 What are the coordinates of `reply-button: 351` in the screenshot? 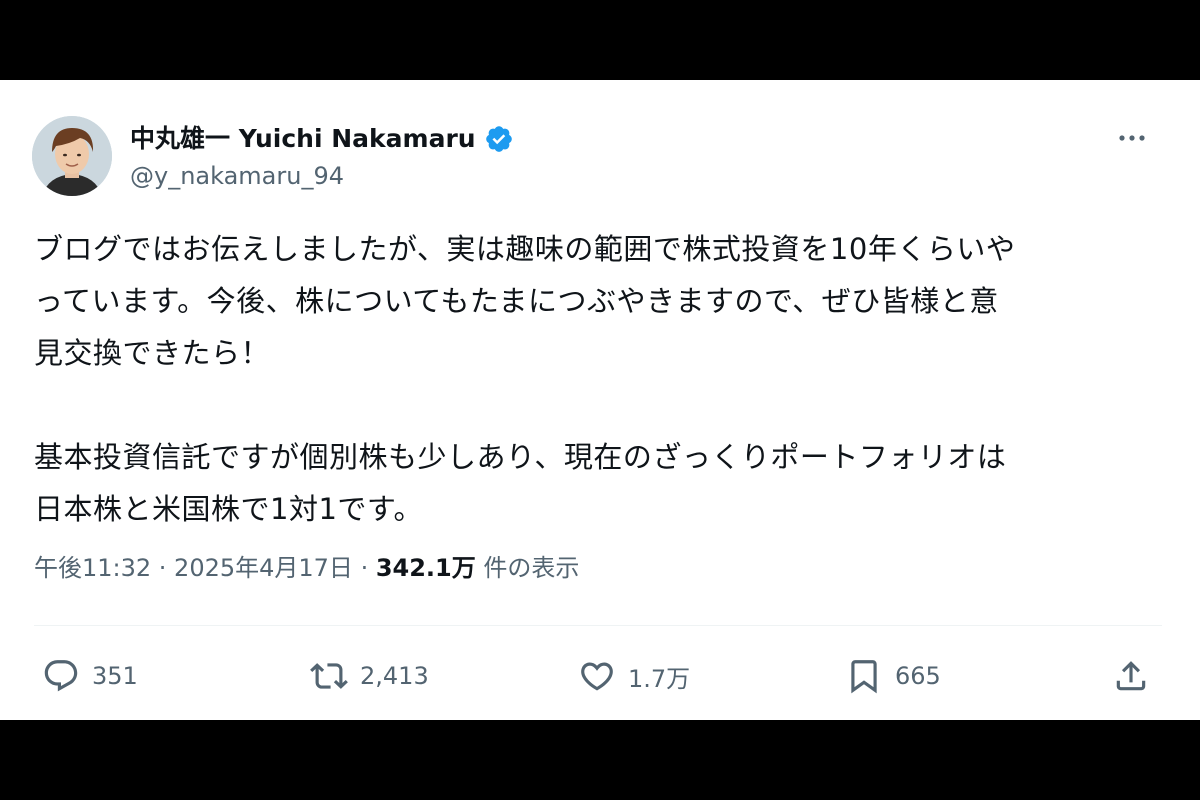 It's located at (90, 676).